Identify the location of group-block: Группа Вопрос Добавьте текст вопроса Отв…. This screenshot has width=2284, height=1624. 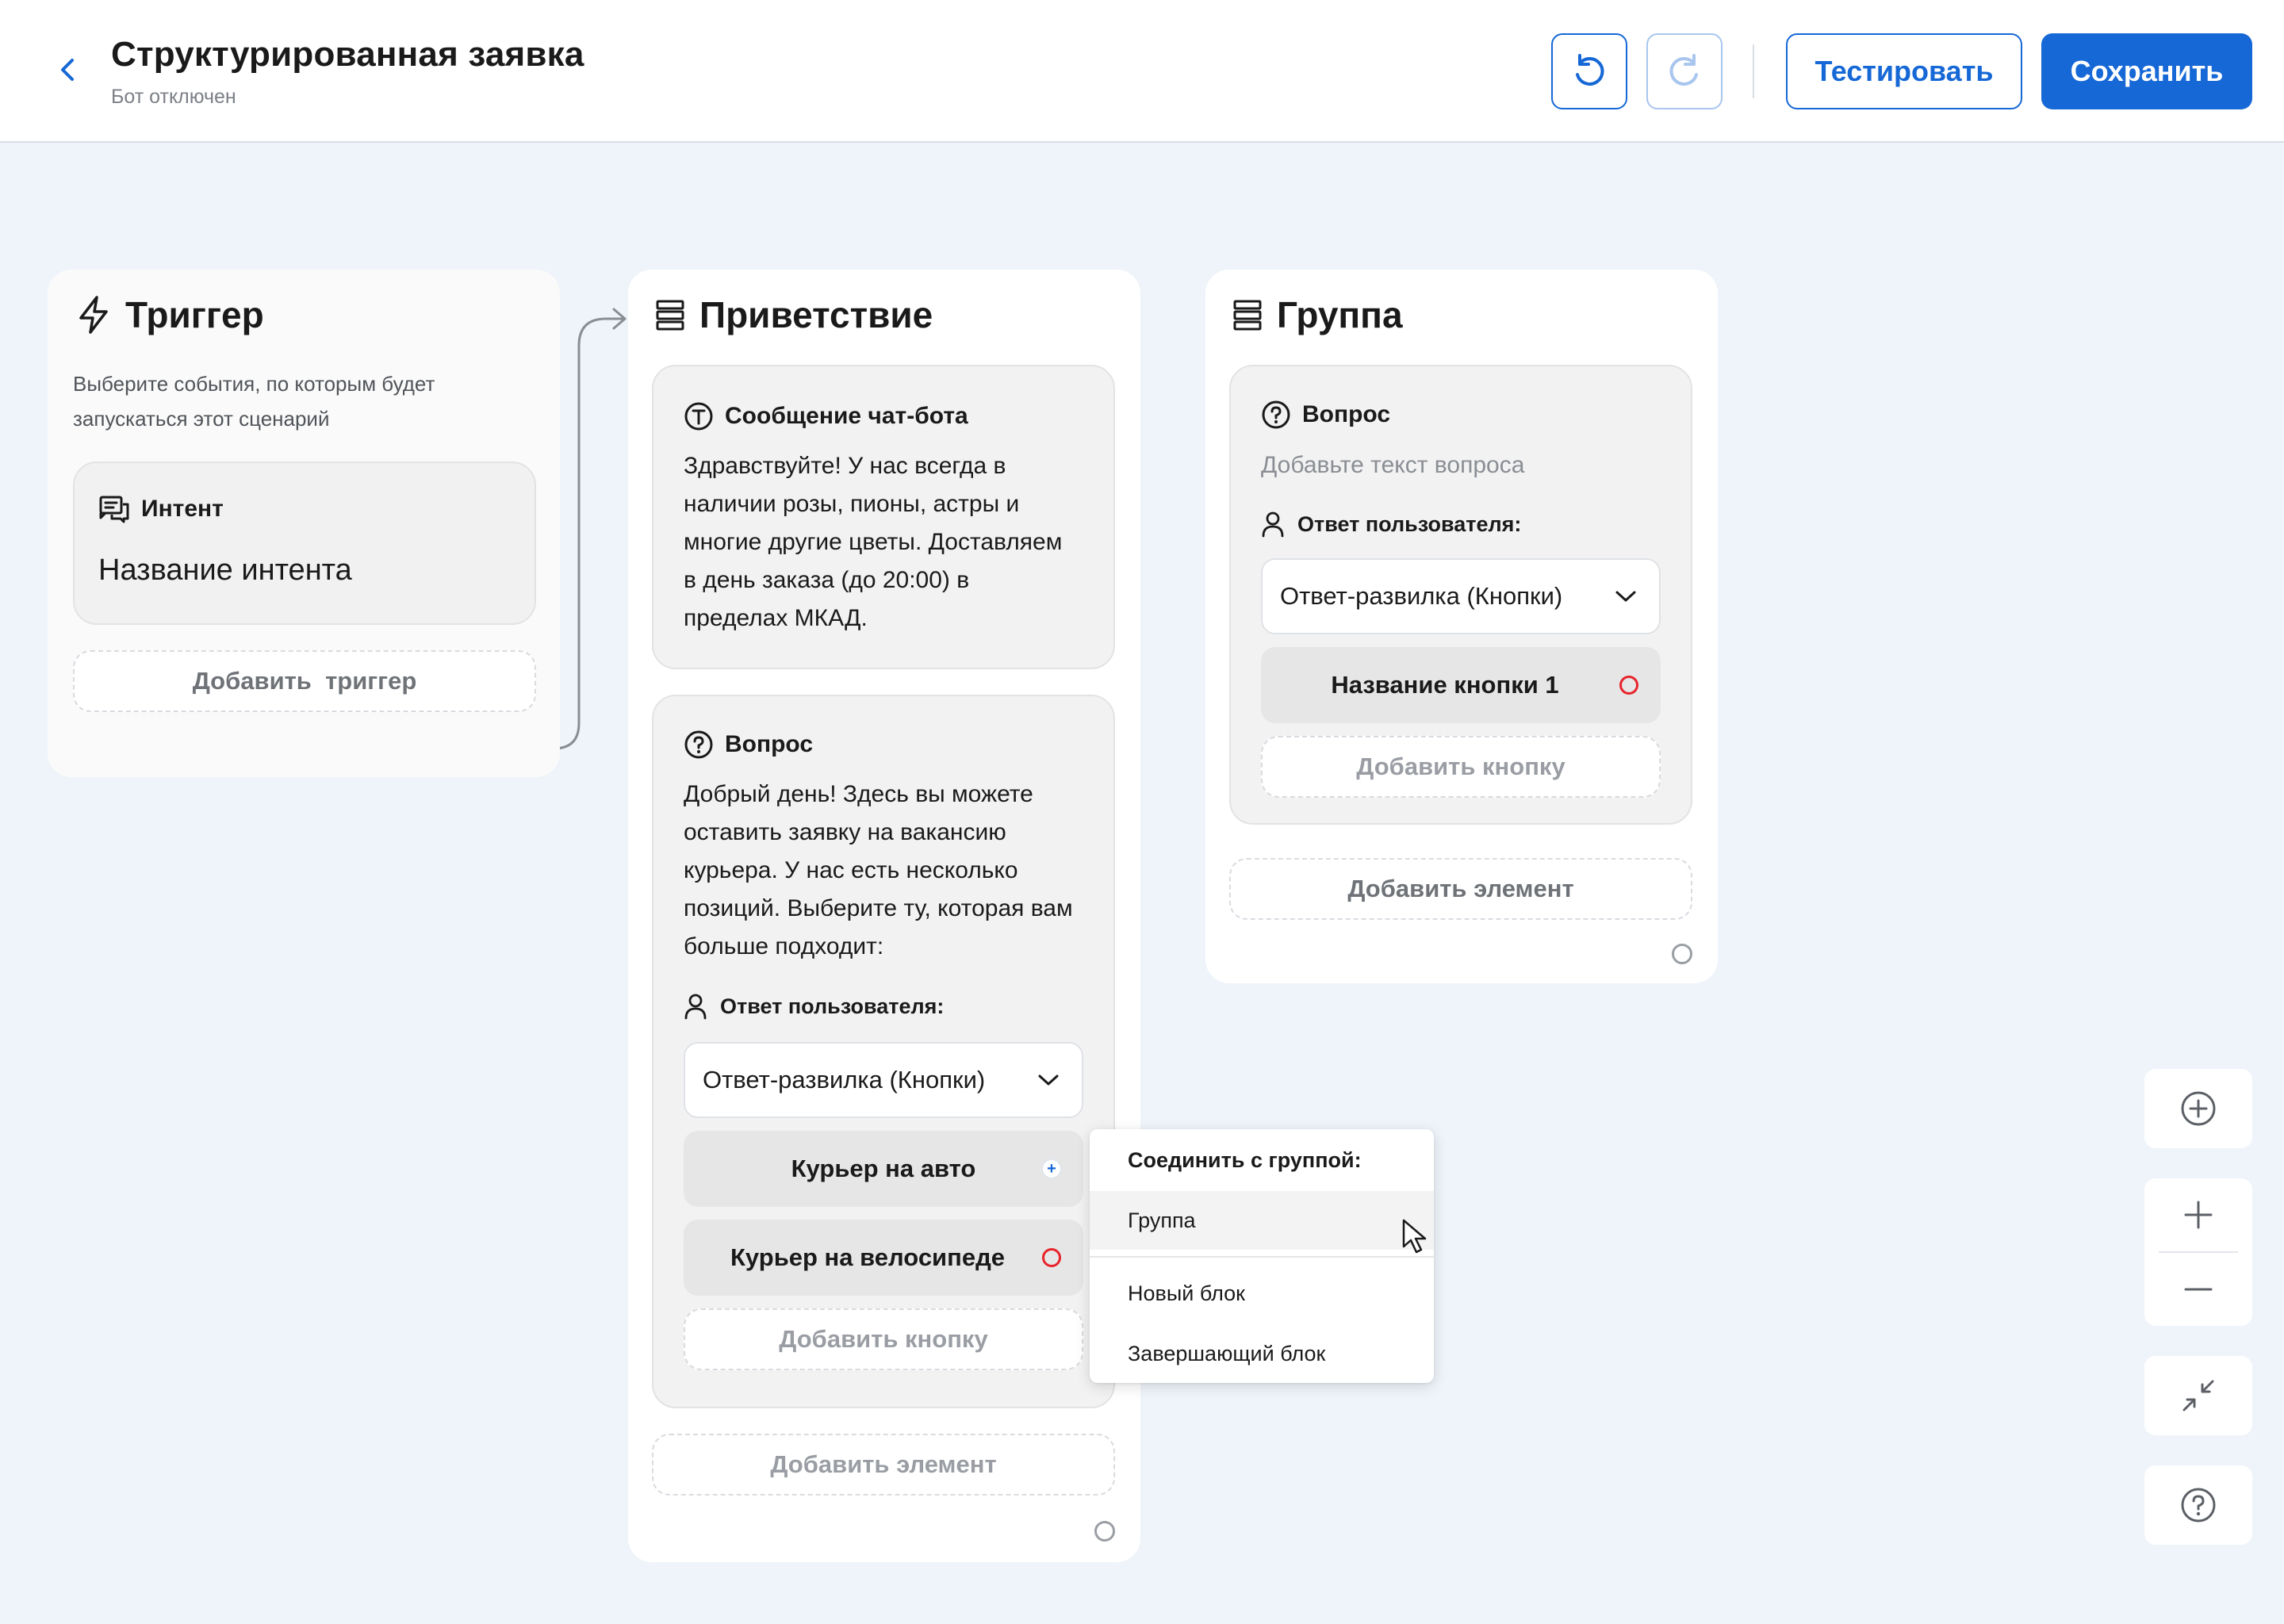
(1461, 626).